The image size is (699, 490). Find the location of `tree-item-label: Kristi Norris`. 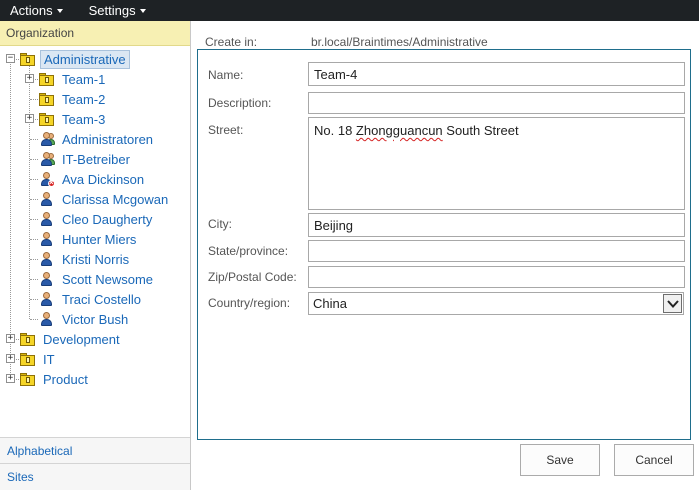

tree-item-label: Kristi Norris is located at coordinates (96, 259).